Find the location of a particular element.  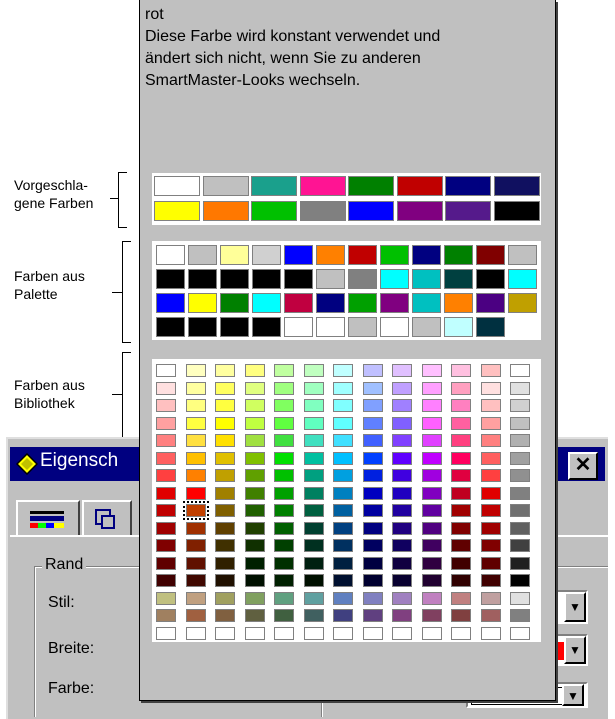

selected-color-swatch is located at coordinates (195, 510).